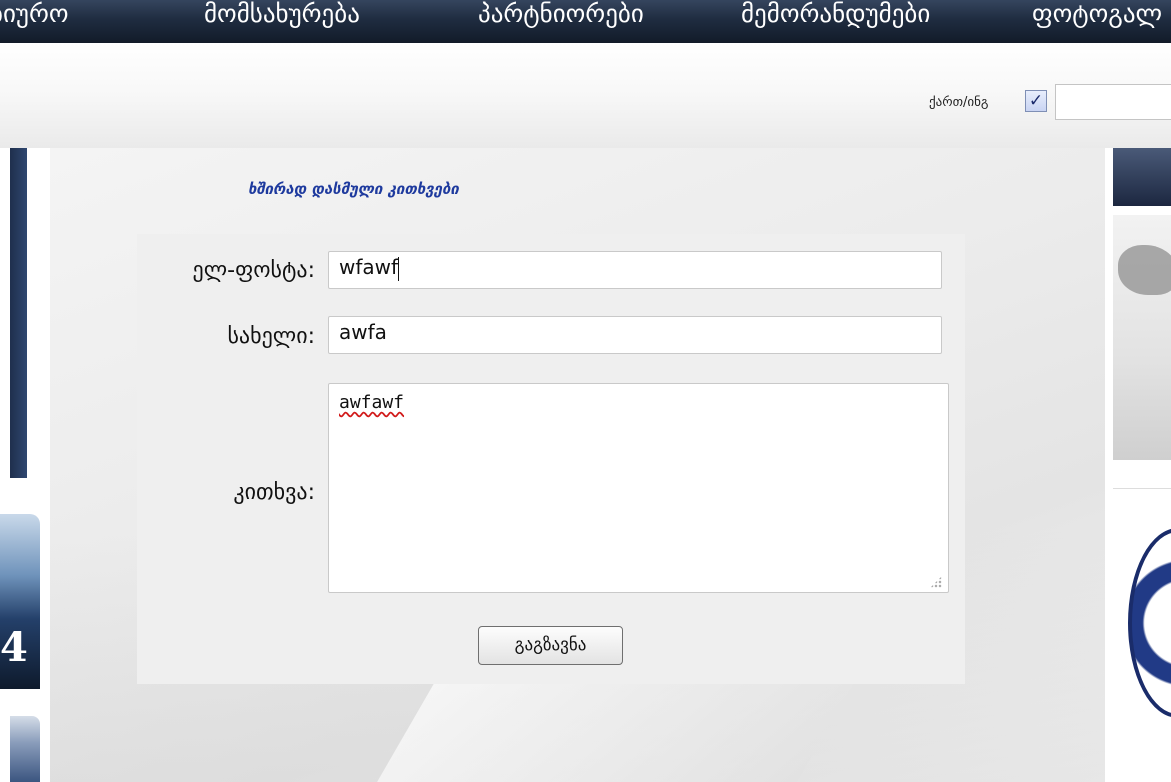  I want to click on map-shape, so click(1144, 270).